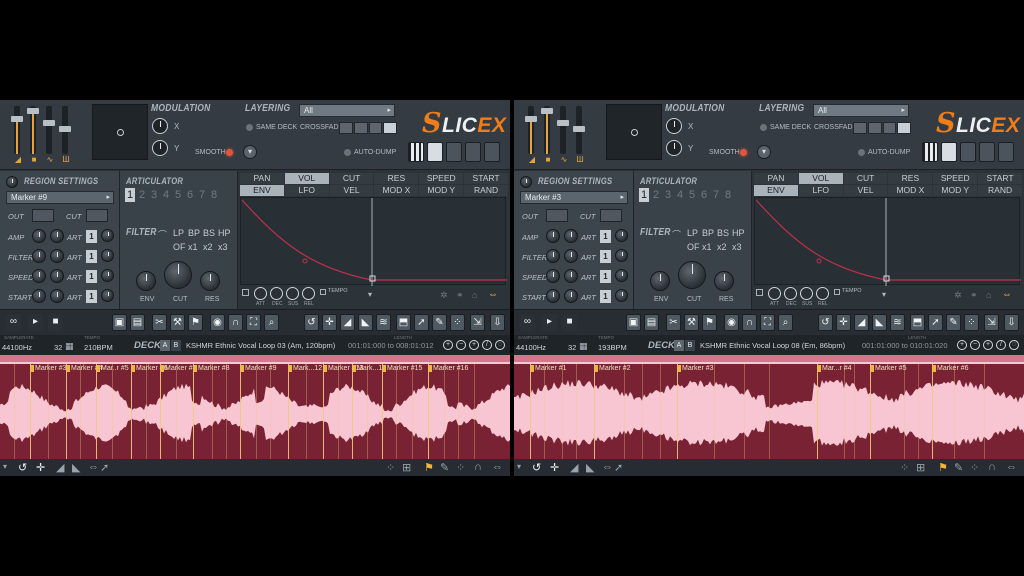  I want to click on xy-pad-handle, so click(120, 132).